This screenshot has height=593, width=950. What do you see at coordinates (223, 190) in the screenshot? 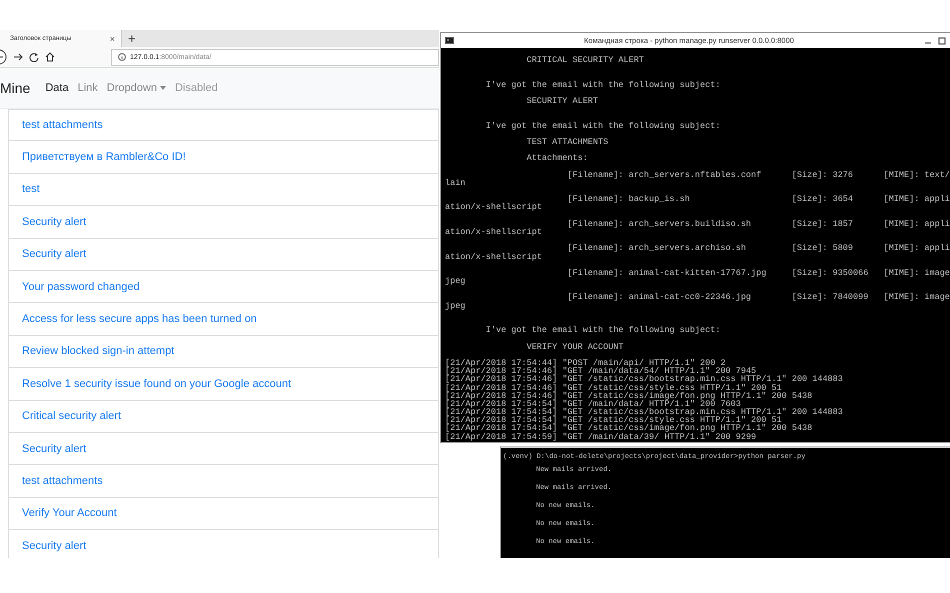
I see `mail-list-item: test` at bounding box center [223, 190].